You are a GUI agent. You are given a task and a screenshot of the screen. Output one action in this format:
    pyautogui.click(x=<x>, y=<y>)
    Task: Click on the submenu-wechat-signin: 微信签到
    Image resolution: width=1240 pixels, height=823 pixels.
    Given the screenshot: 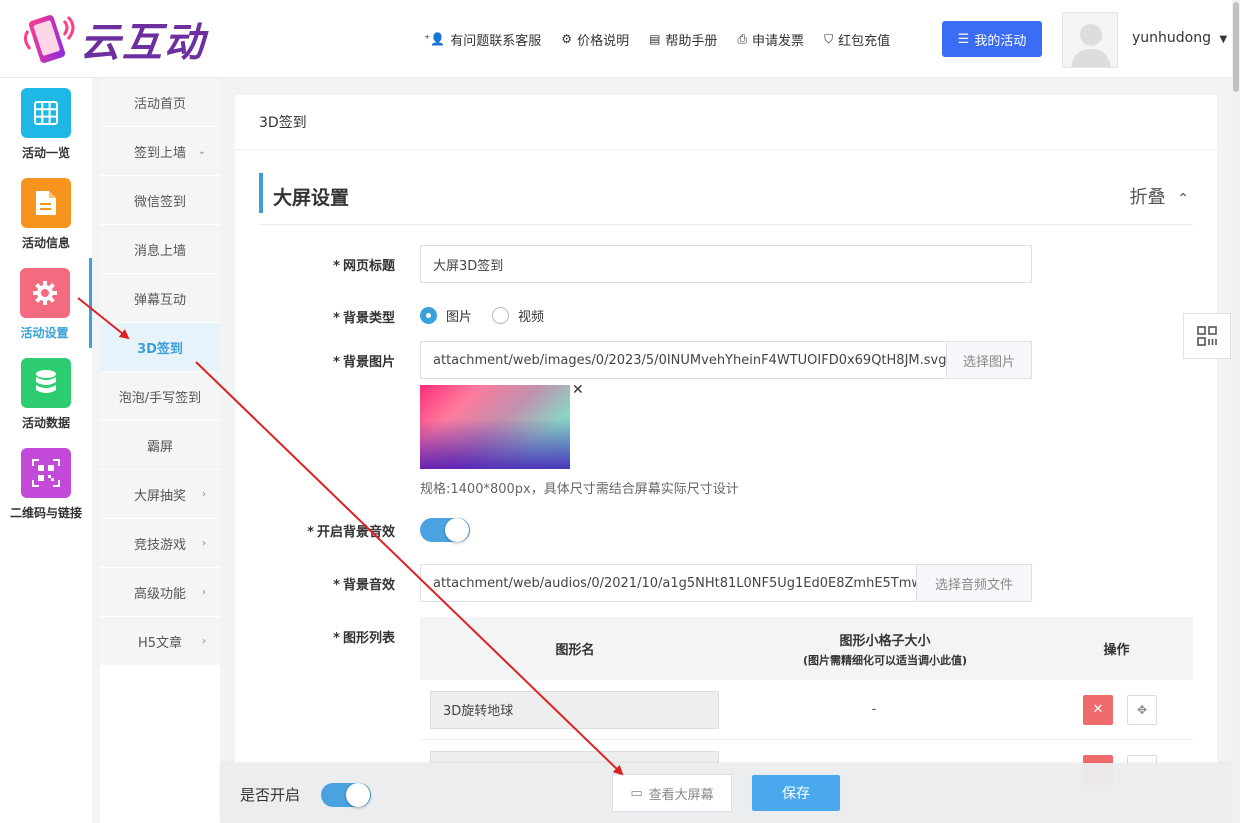 What is the action you would take?
    pyautogui.click(x=160, y=200)
    